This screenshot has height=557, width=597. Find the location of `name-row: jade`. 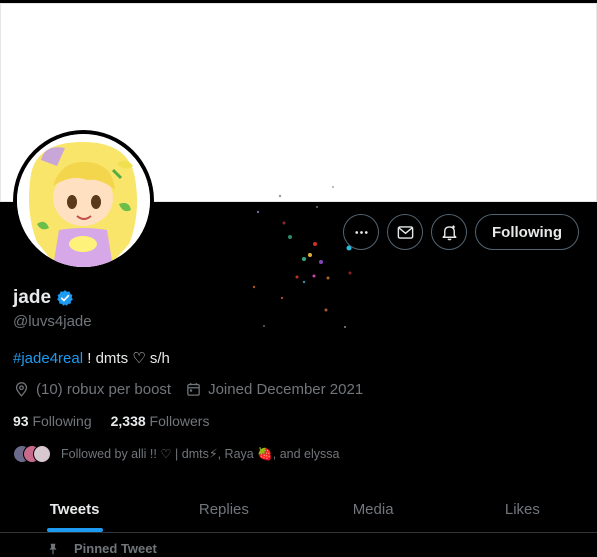

name-row: jade is located at coordinates (43, 298).